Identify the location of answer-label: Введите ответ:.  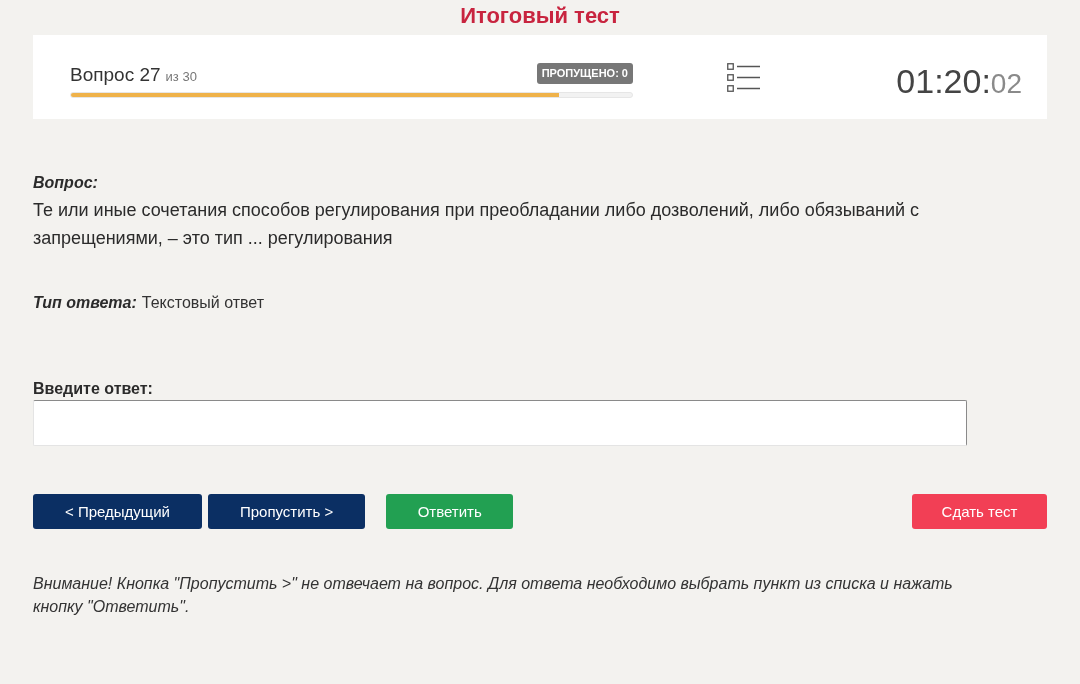
(93, 389).